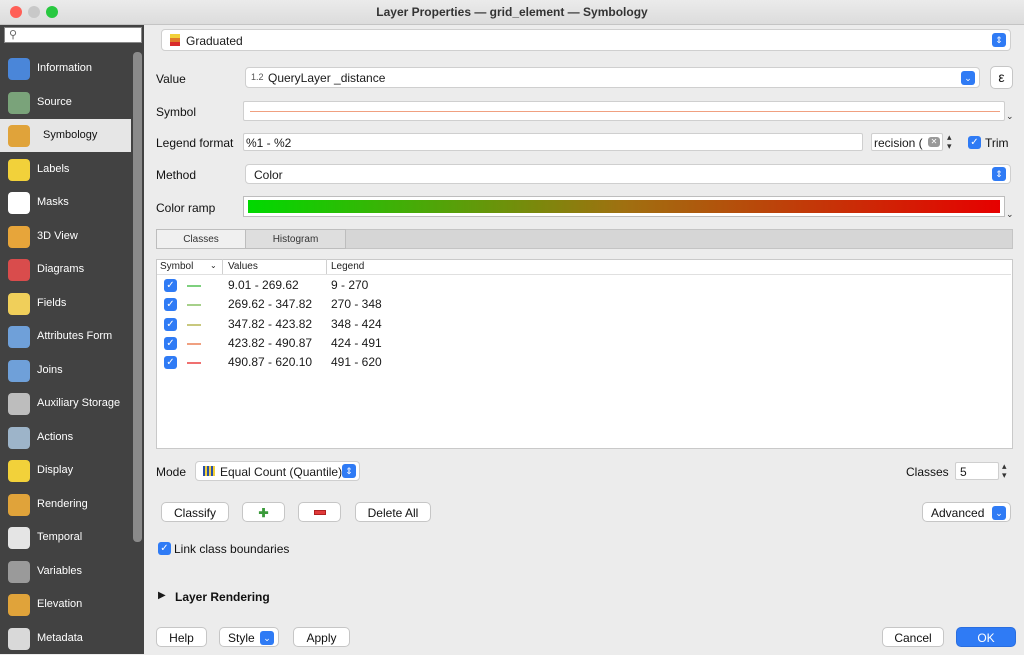 Image resolution: width=1024 pixels, height=655 pixels. I want to click on sidebar-item-masks: Masks, so click(65, 202).